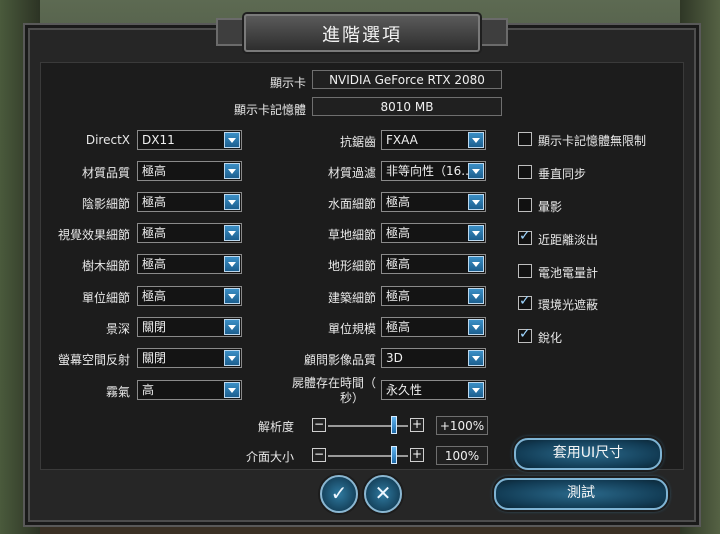  I want to click on setting-label: 陰影細節, so click(105, 204).